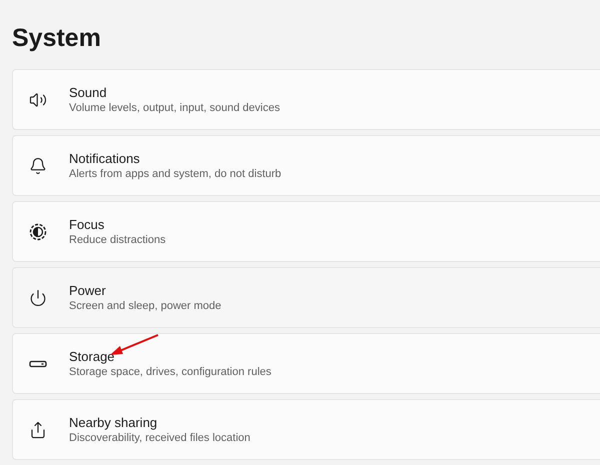 Image resolution: width=600 pixels, height=465 pixels. What do you see at coordinates (87, 290) in the screenshot?
I see `item-title: Power` at bounding box center [87, 290].